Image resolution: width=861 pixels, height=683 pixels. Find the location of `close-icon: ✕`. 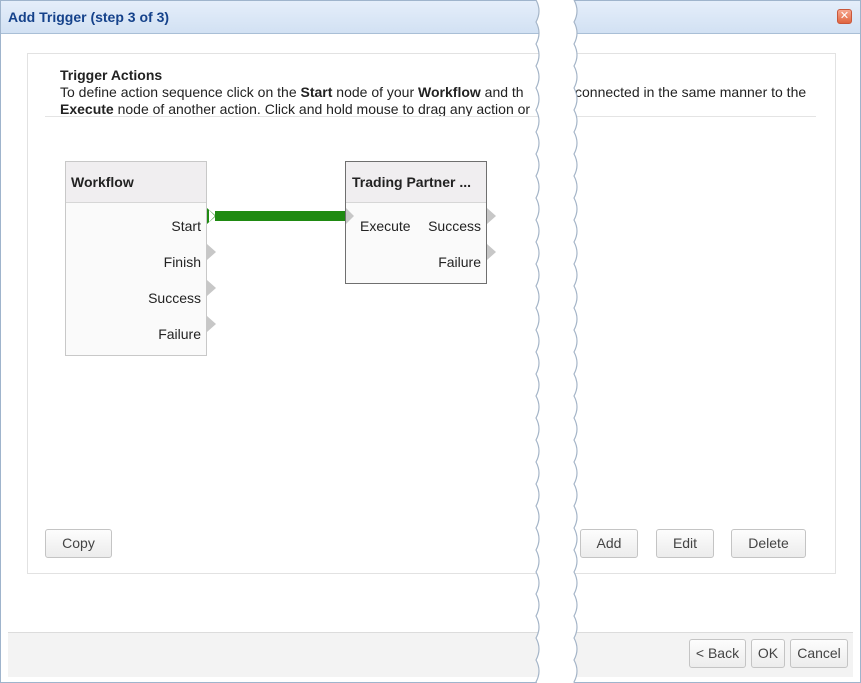

close-icon: ✕ is located at coordinates (844, 16).